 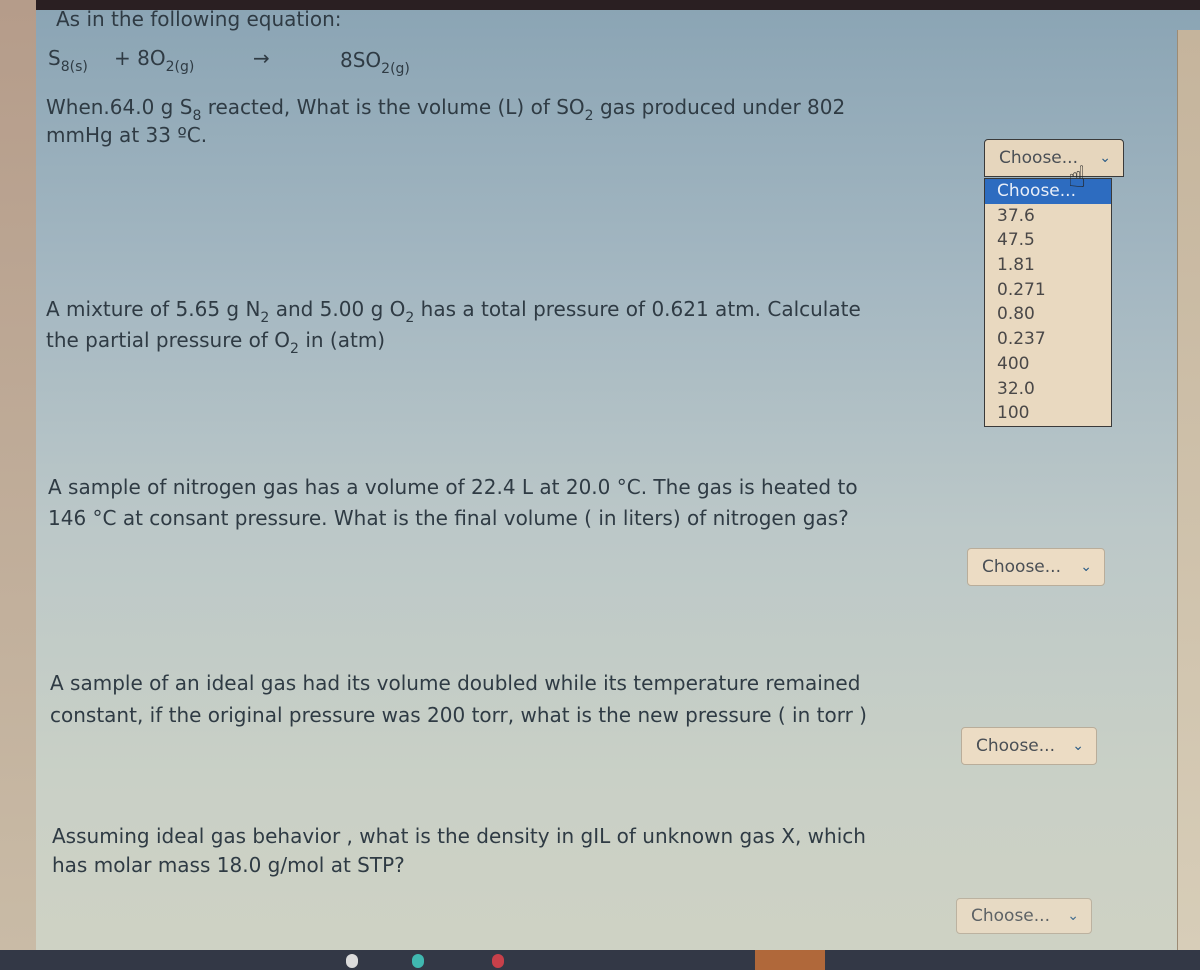 I want to click on eq-reactant2-sub: 2(g), so click(x=180, y=67).